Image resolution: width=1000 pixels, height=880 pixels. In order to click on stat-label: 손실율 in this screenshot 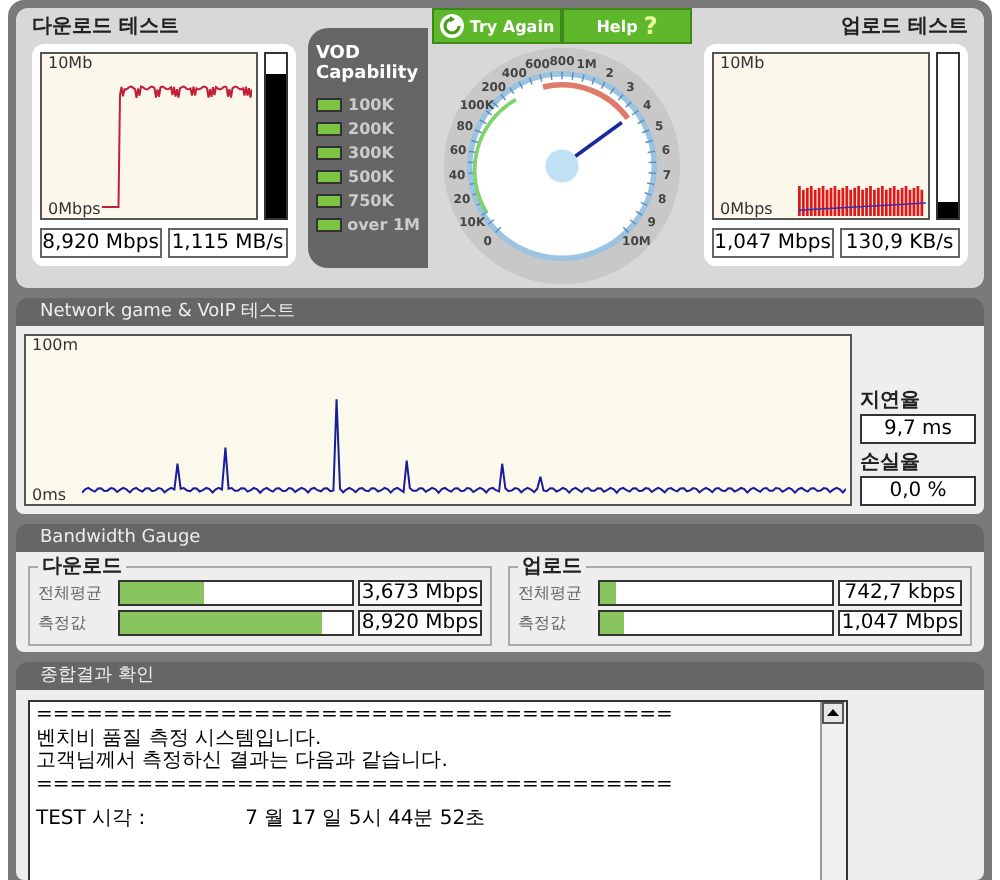, I will do `click(891, 463)`.